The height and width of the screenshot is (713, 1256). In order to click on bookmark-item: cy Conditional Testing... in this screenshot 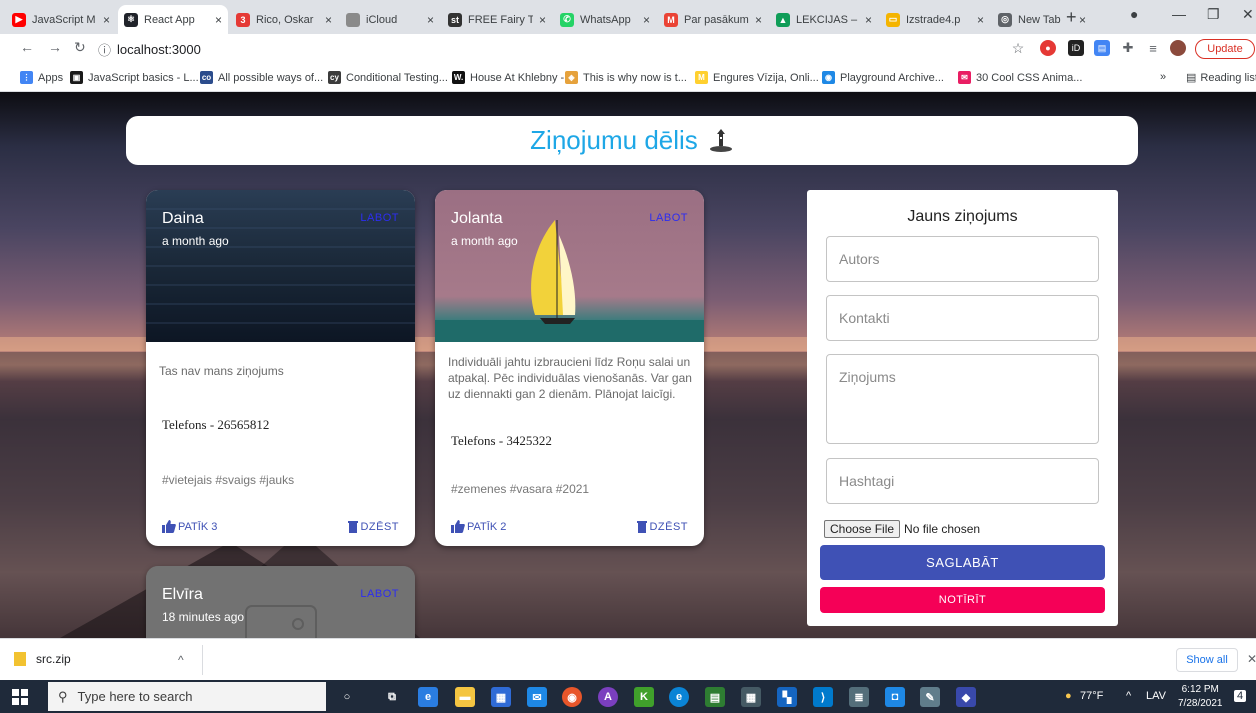, I will do `click(388, 77)`.